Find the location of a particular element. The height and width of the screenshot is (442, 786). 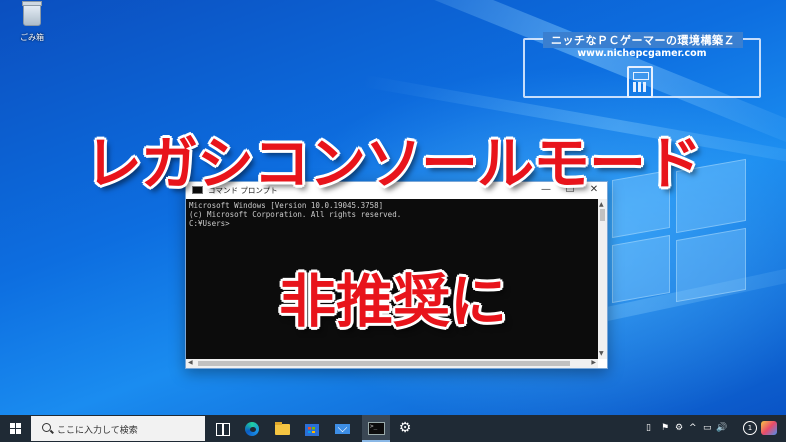

chat-app-icon is located at coordinates (769, 428).